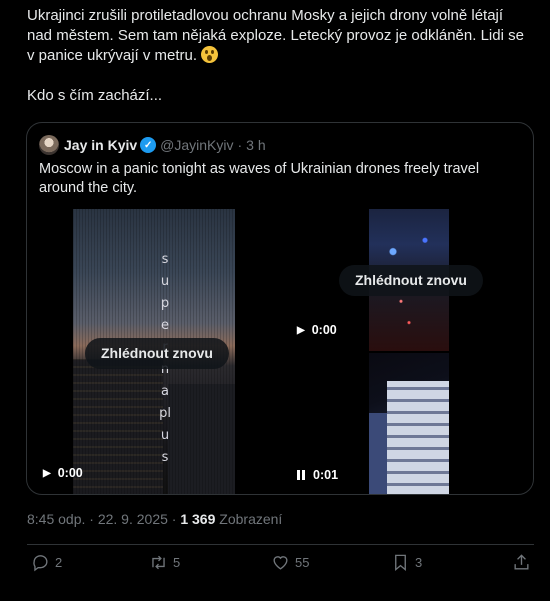  Describe the element at coordinates (100, 145) in the screenshot. I see `quote-author-name: Jay in Kyiv` at that location.